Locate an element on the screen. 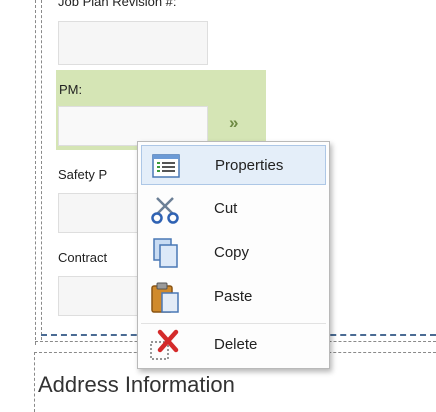 Image resolution: width=436 pixels, height=412 pixels. address-information-section-title: Address Information is located at coordinates (136, 384).